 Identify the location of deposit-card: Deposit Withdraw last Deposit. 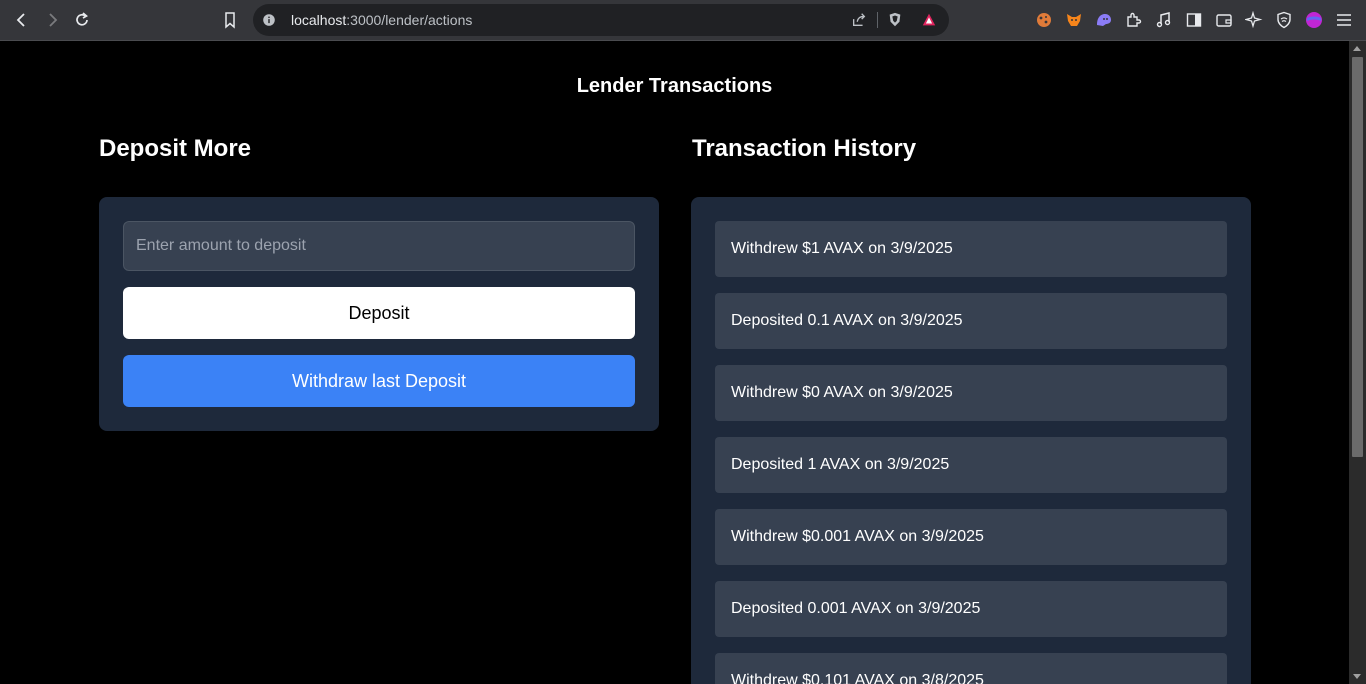
(379, 314).